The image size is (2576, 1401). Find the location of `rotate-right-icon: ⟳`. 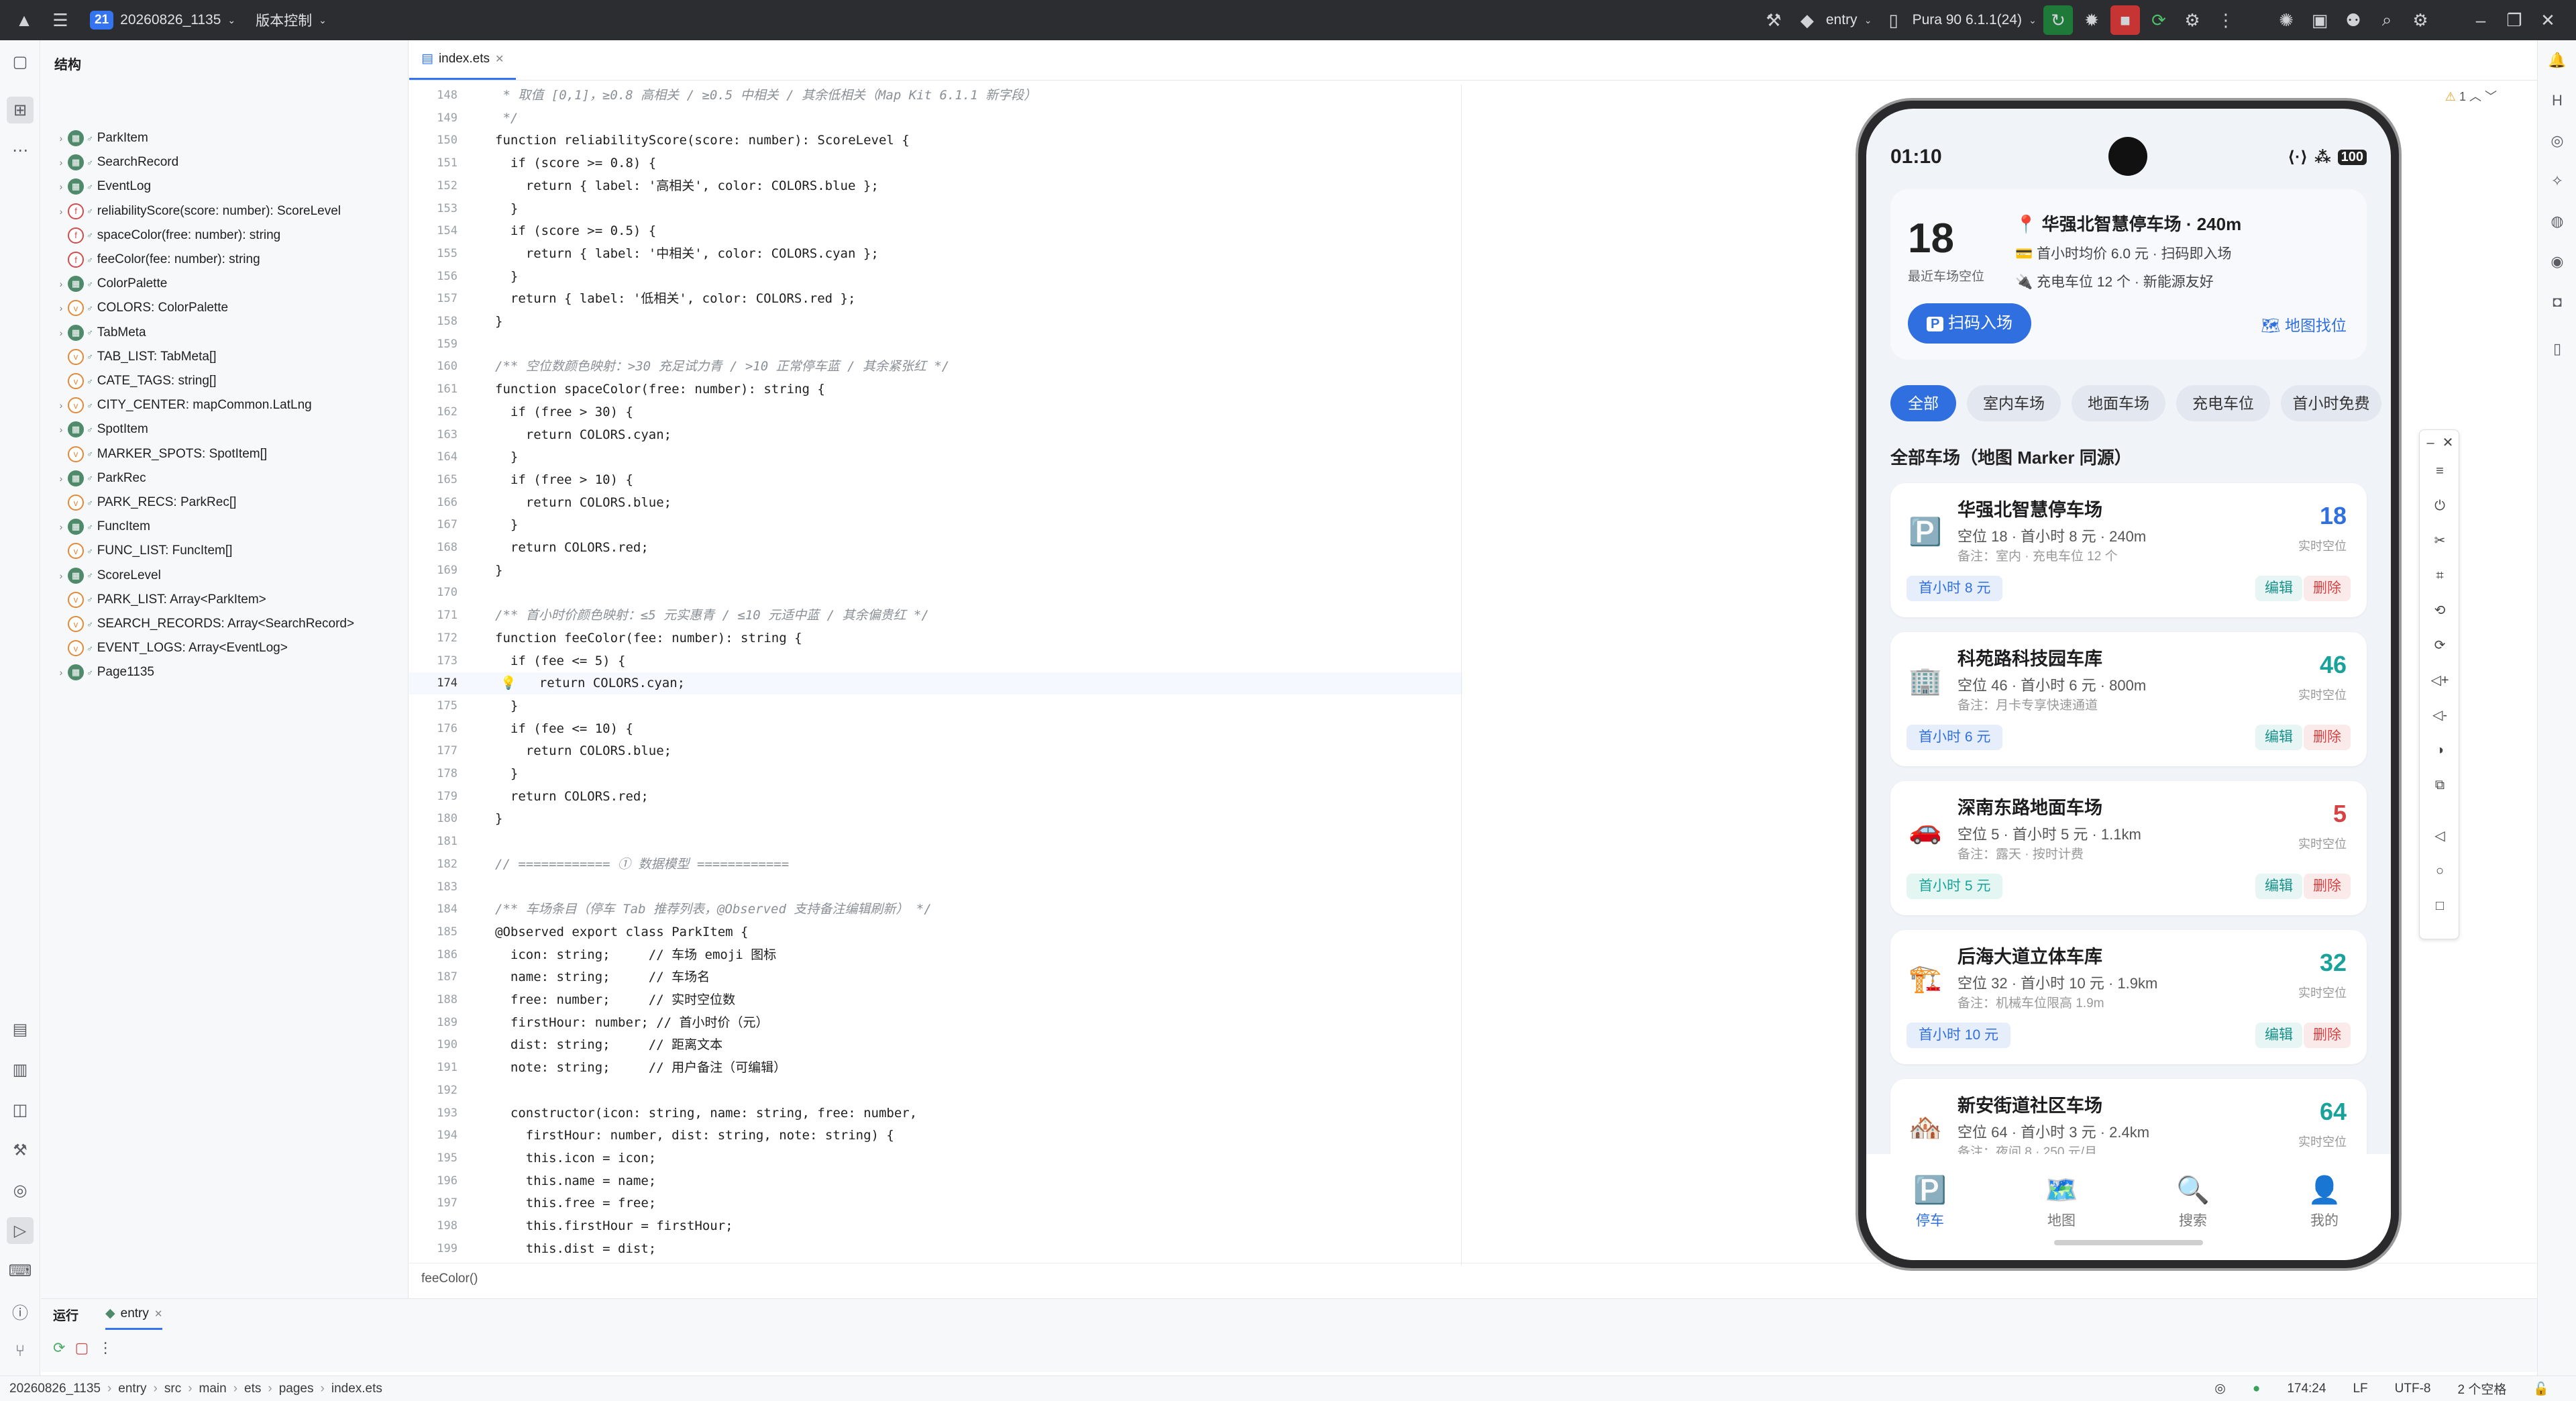

rotate-right-icon: ⟳ is located at coordinates (2440, 645).